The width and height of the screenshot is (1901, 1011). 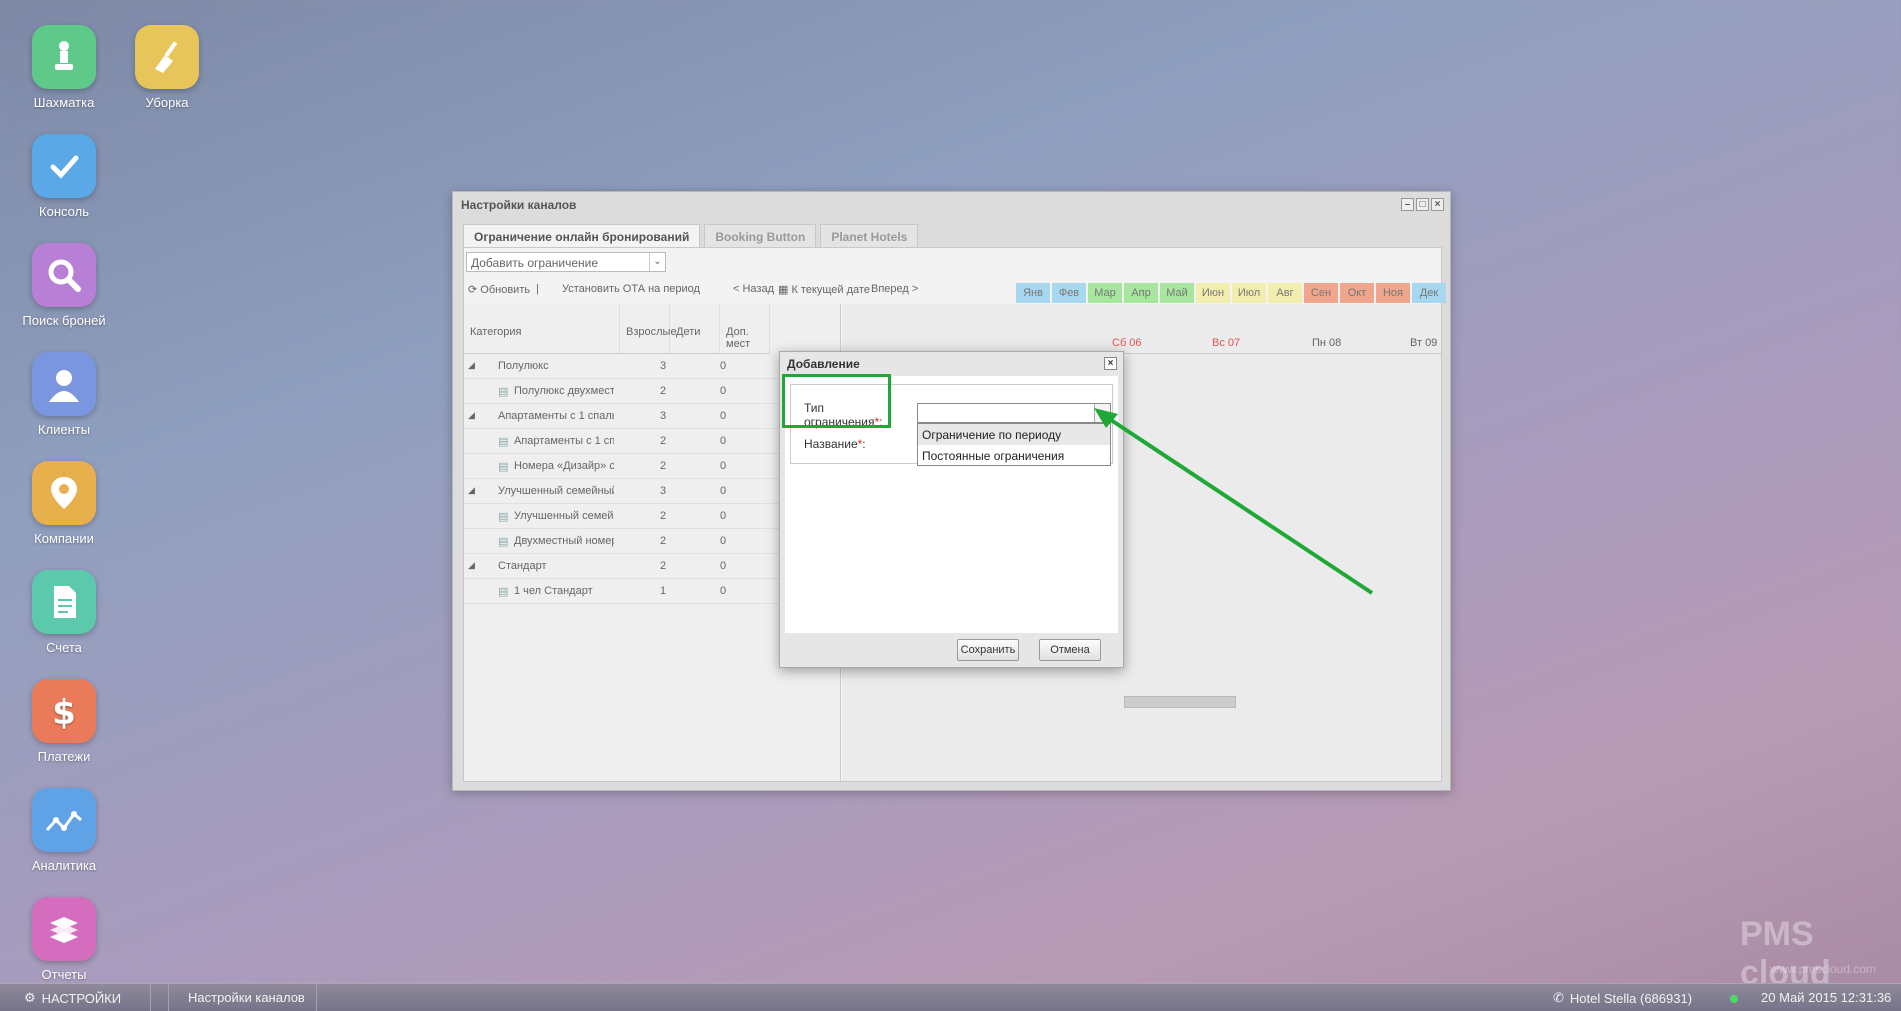 What do you see at coordinates (72, 998) in the screenshot?
I see `settings-start-button: ⚙ НАСТРОЙКИ` at bounding box center [72, 998].